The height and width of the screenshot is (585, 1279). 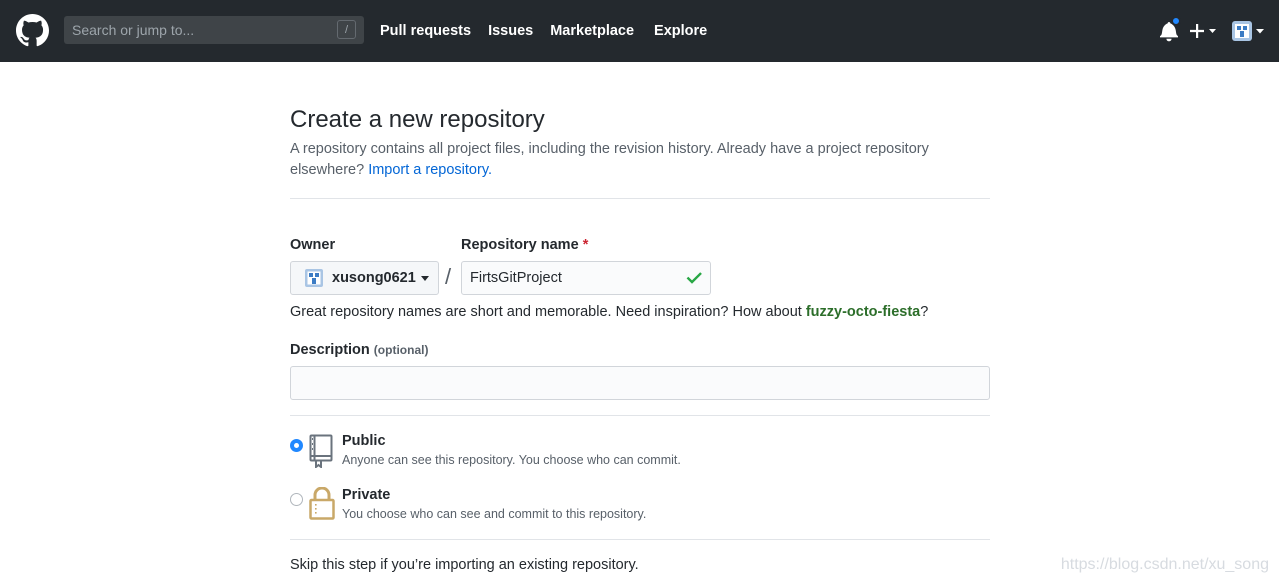 What do you see at coordinates (1176, 21) in the screenshot?
I see `notification-indicator` at bounding box center [1176, 21].